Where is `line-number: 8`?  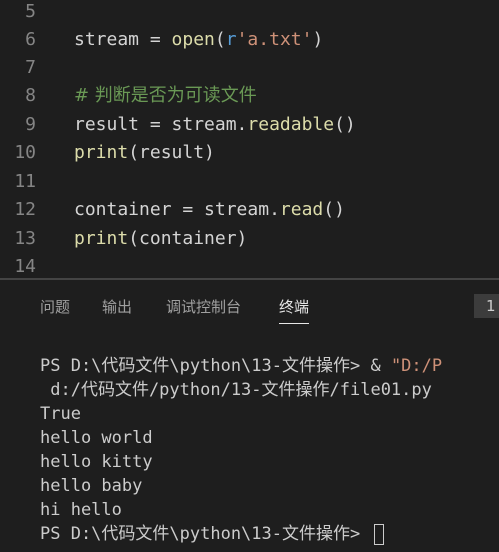
line-number: 8 is located at coordinates (30, 95).